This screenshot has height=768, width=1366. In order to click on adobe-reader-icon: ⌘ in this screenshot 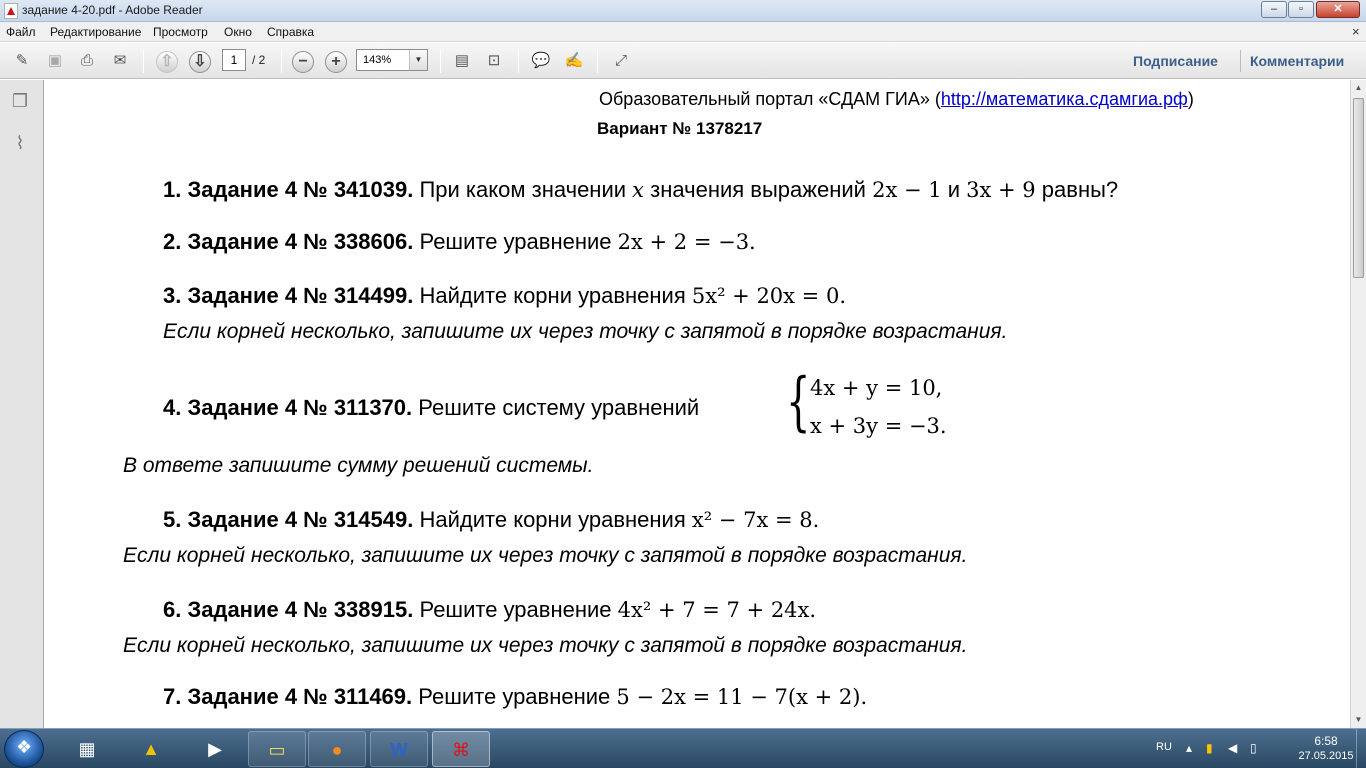, I will do `click(461, 749)`.